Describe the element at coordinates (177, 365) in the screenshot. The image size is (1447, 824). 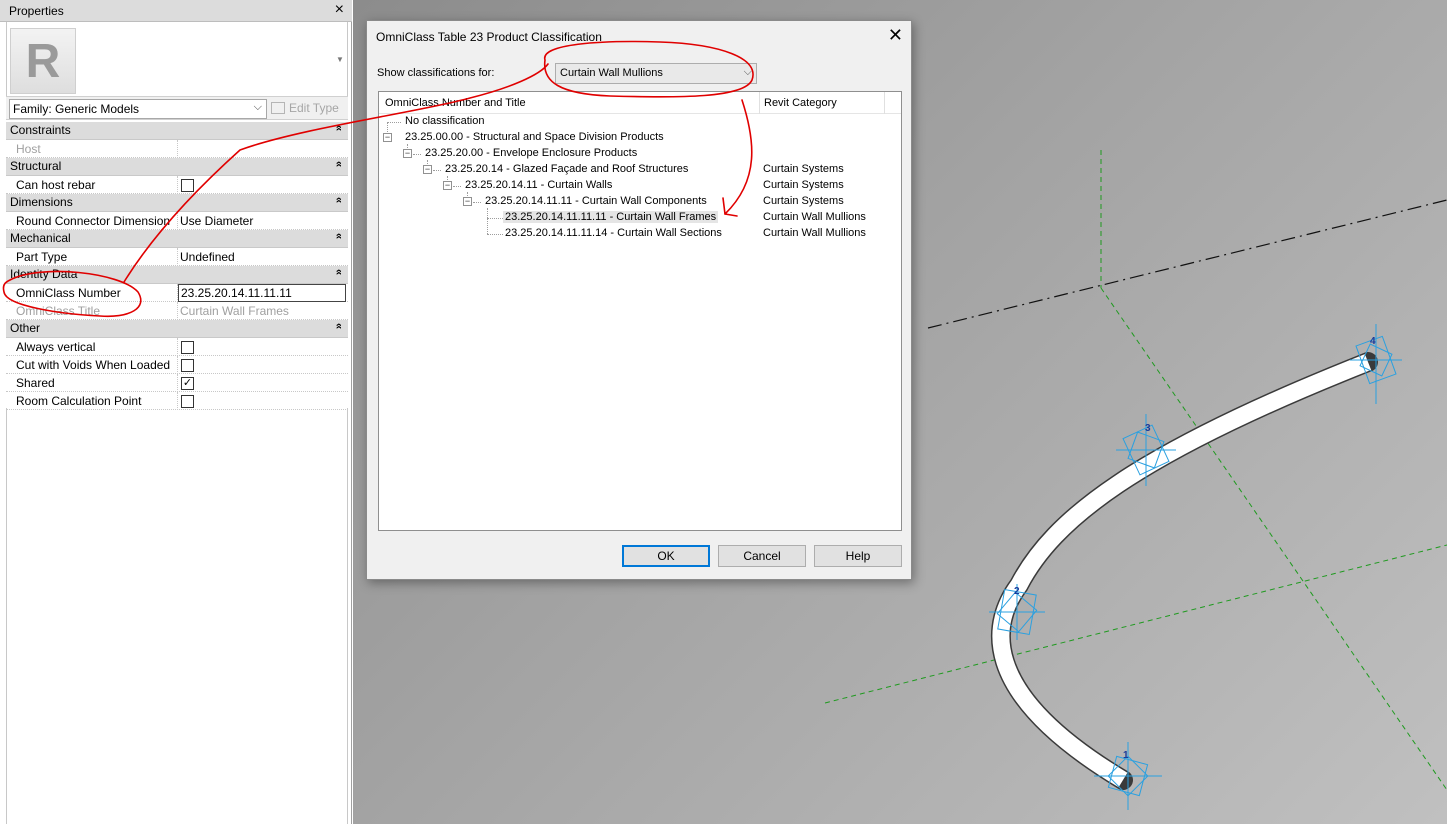
I see `property-row: Cut with Voids When Loaded` at that location.